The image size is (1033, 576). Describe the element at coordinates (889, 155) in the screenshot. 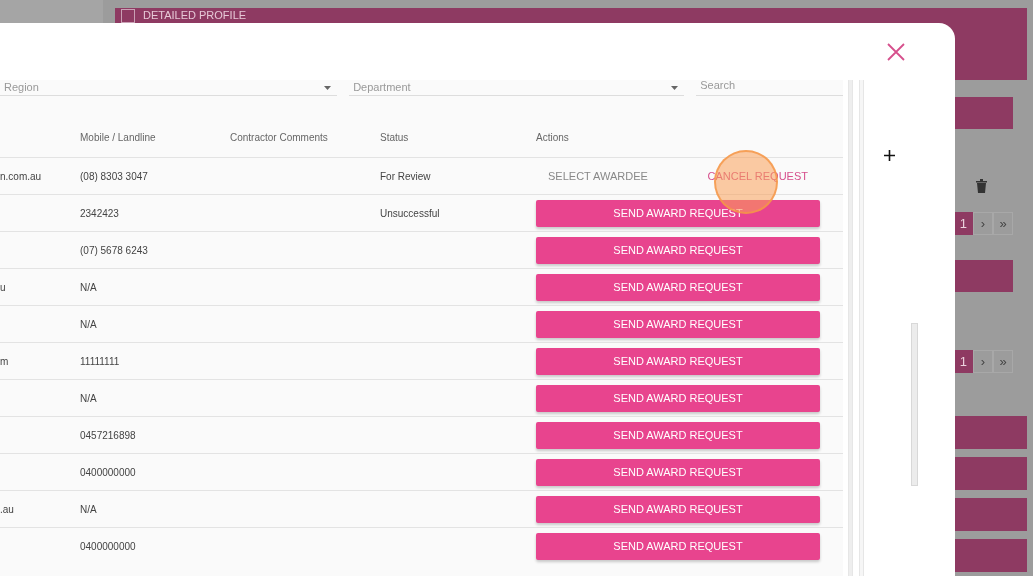

I see `plus-icon` at that location.